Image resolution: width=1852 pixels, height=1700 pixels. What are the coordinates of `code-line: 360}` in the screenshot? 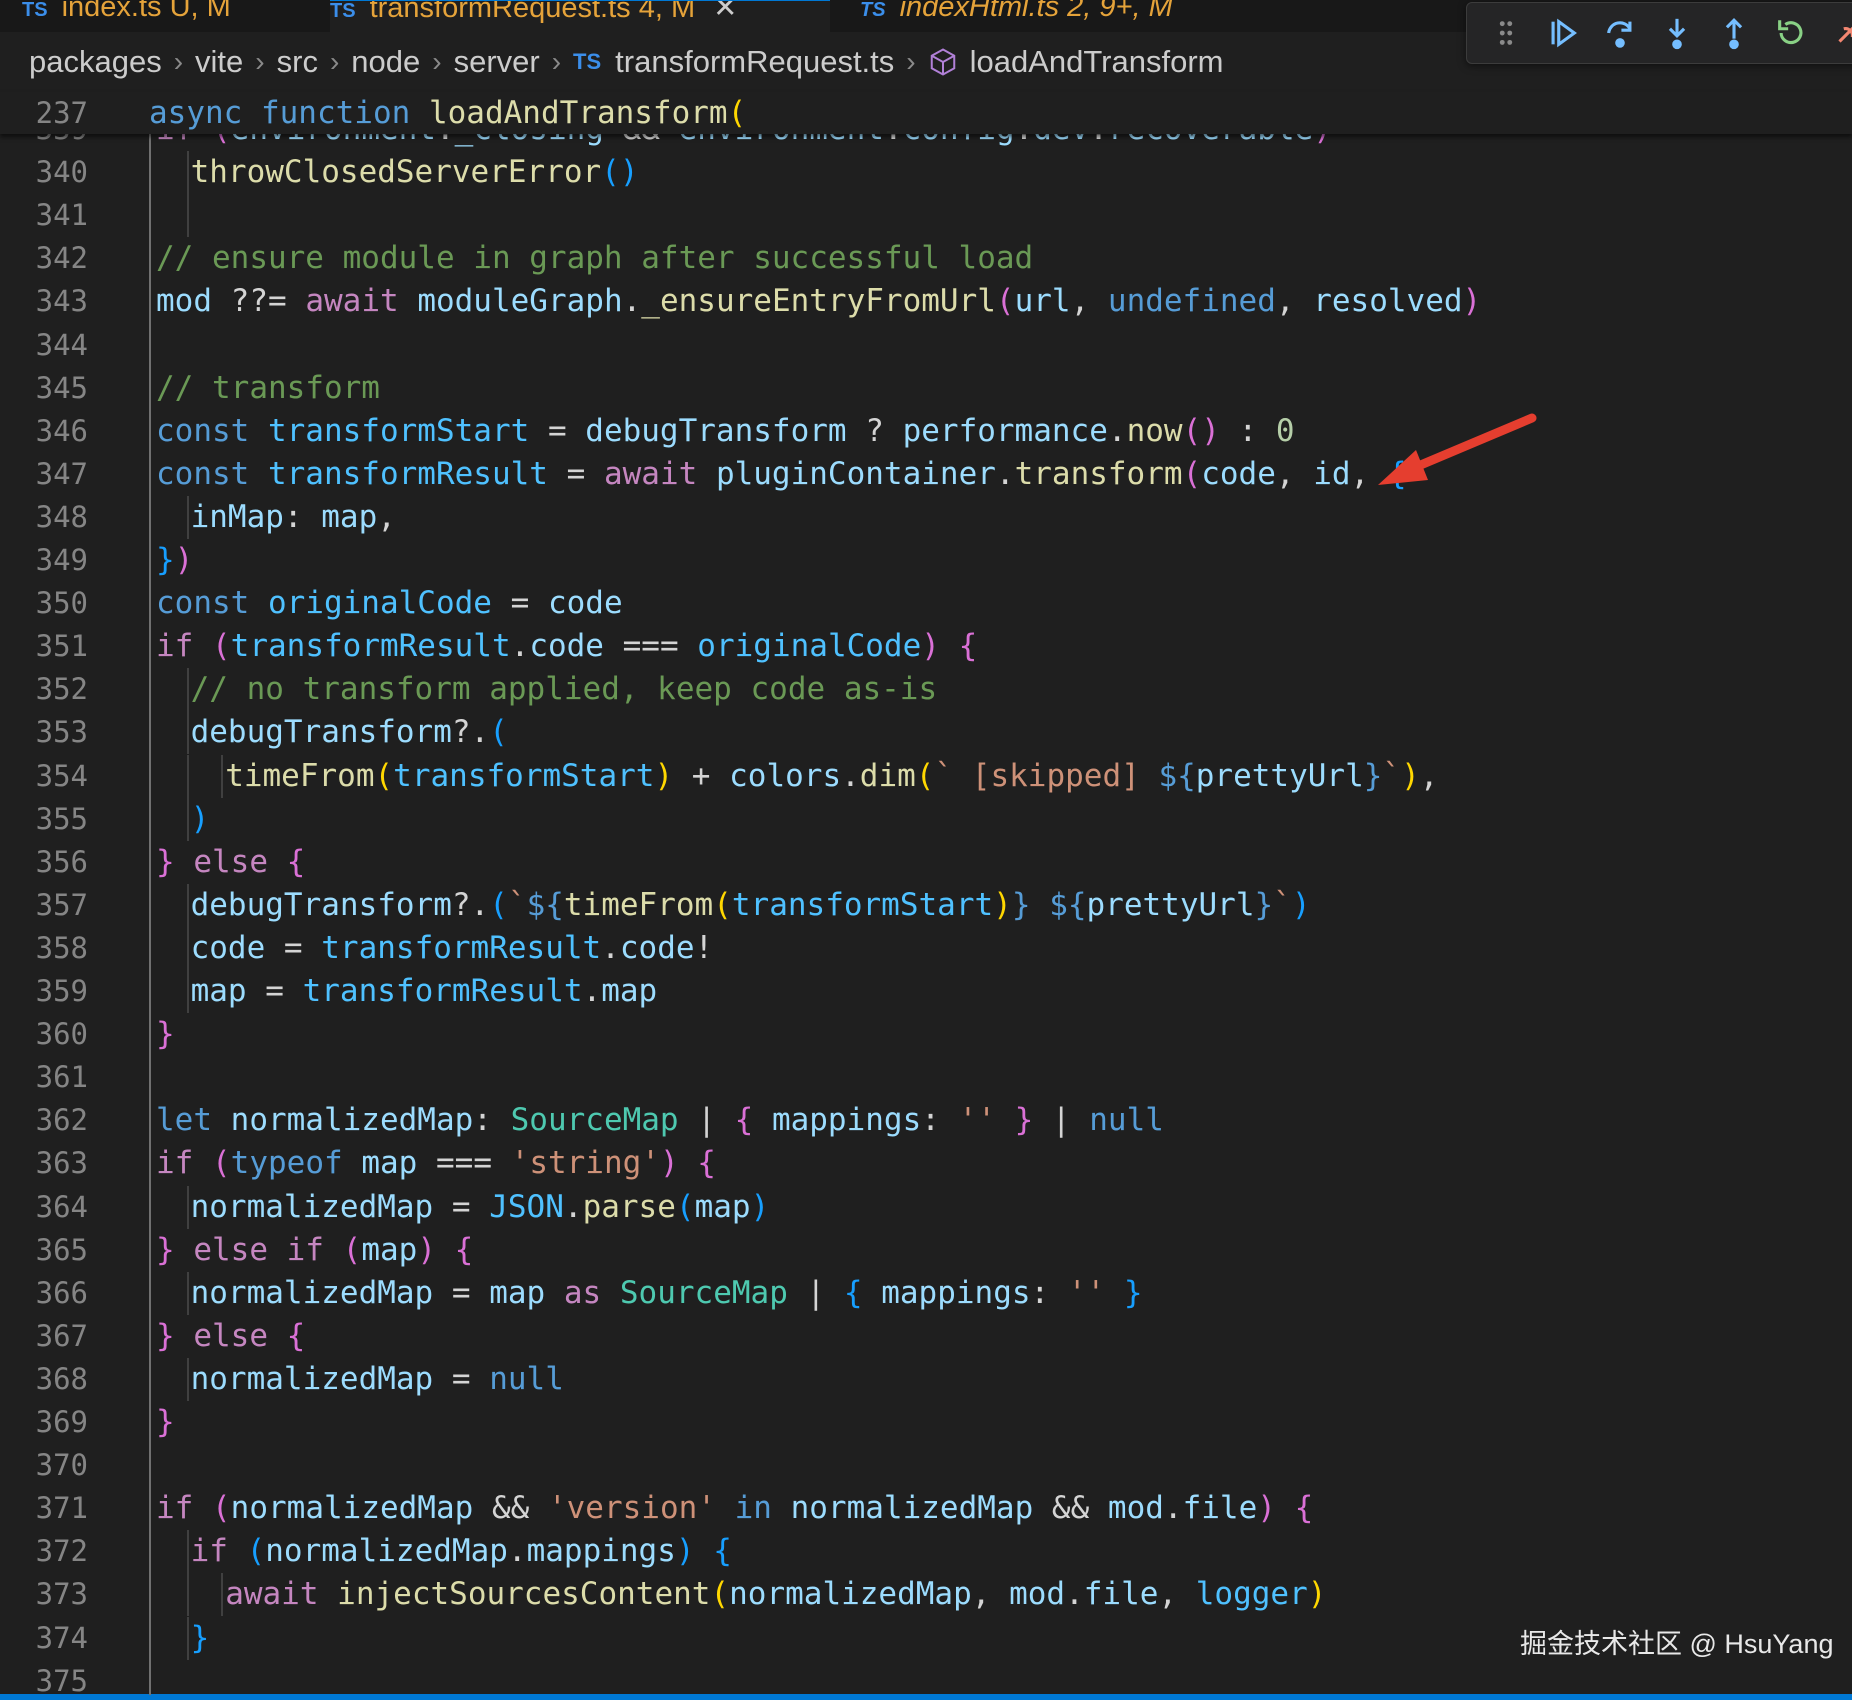 It's located at (926, 1034).